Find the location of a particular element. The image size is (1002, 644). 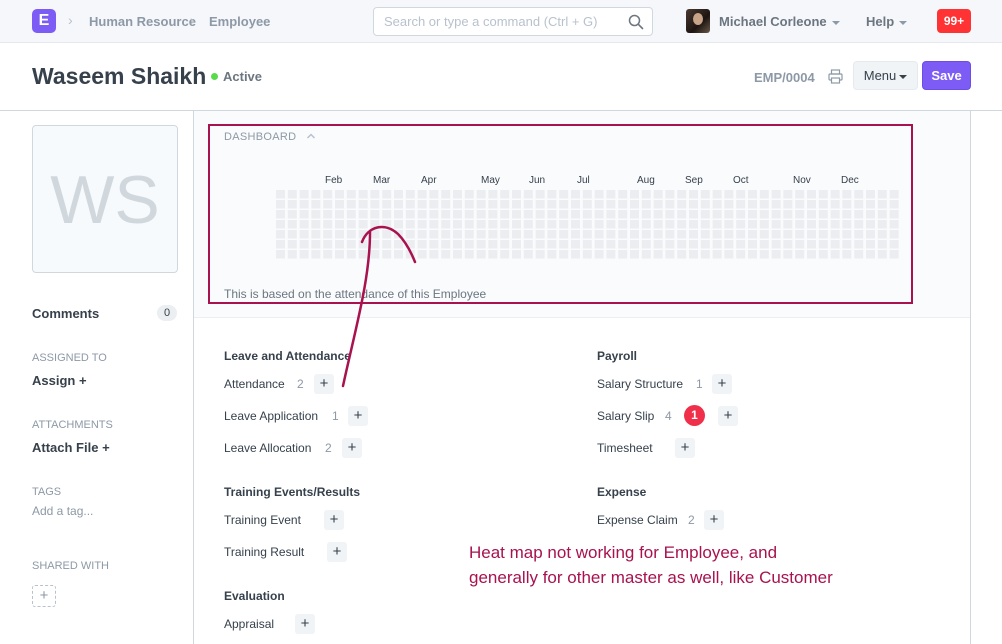

document-id: EMP/0004 is located at coordinates (784, 77).